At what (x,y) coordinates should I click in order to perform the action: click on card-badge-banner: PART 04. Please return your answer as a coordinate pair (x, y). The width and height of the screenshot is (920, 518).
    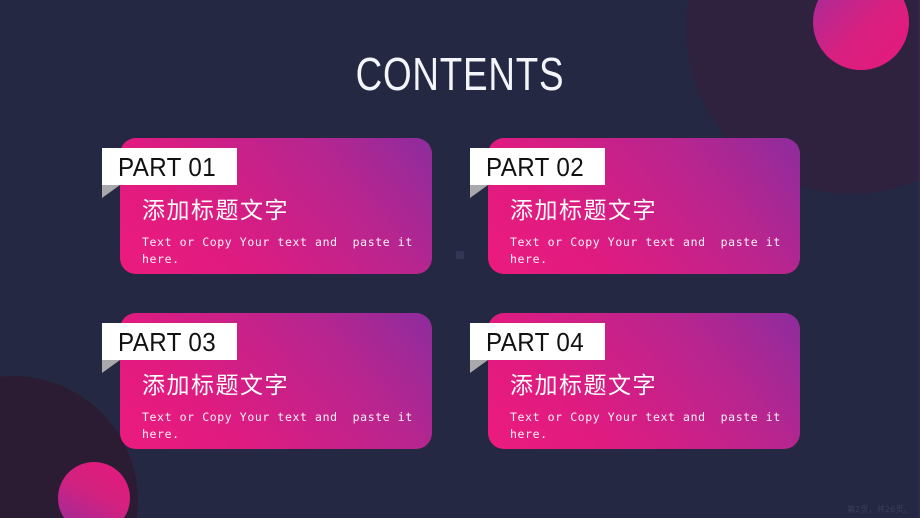
    Looking at the image, I should click on (538, 341).